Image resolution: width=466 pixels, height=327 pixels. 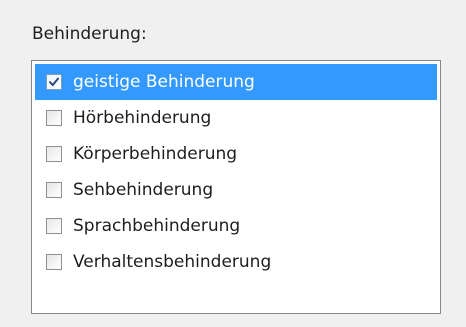 What do you see at coordinates (89, 34) in the screenshot?
I see `section-label: Behinderung:` at bounding box center [89, 34].